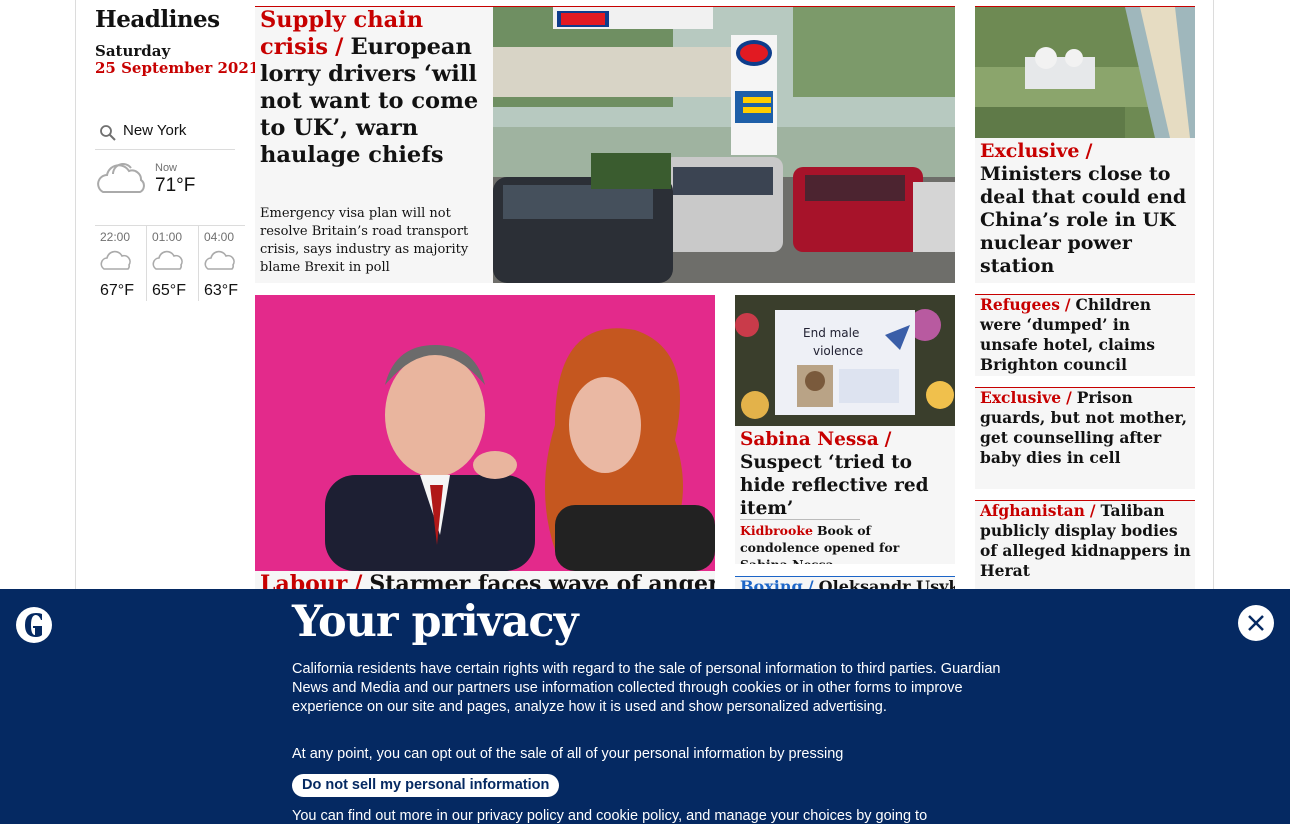 The image size is (1290, 824). Describe the element at coordinates (809, 439) in the screenshot. I see `sabina-kicker: Sabina Nessa` at that location.